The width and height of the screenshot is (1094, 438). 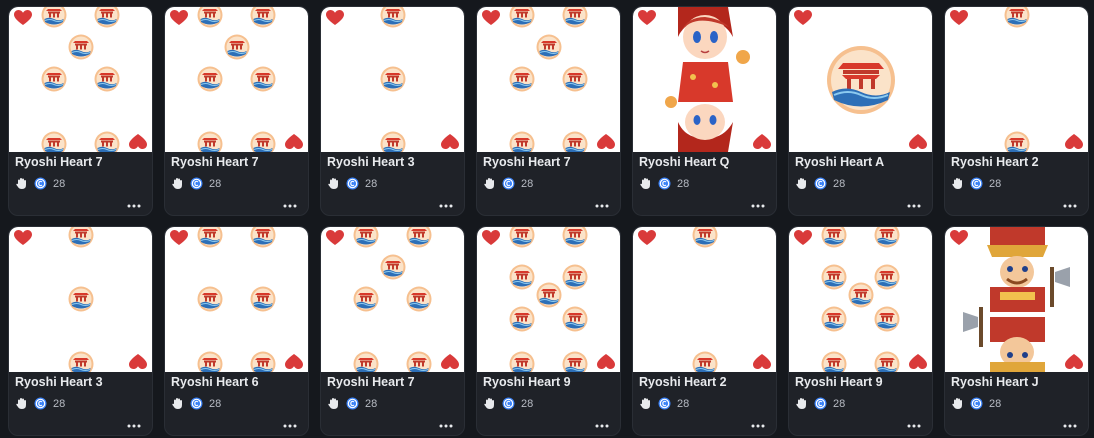 I want to click on card-title: Ryoshi Heart 3, so click(x=59, y=382).